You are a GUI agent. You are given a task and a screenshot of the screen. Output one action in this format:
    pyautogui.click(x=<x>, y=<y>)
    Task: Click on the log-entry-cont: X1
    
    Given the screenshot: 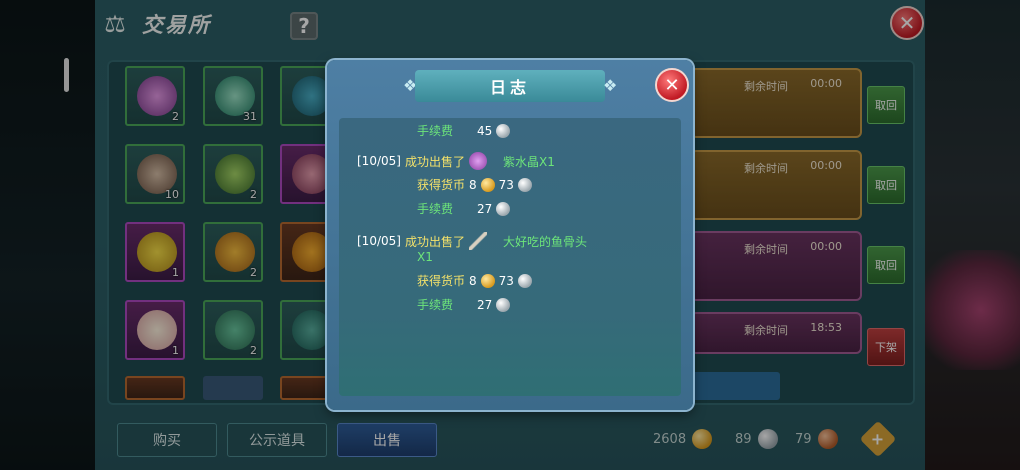 What is the action you would take?
    pyautogui.click(x=425, y=257)
    